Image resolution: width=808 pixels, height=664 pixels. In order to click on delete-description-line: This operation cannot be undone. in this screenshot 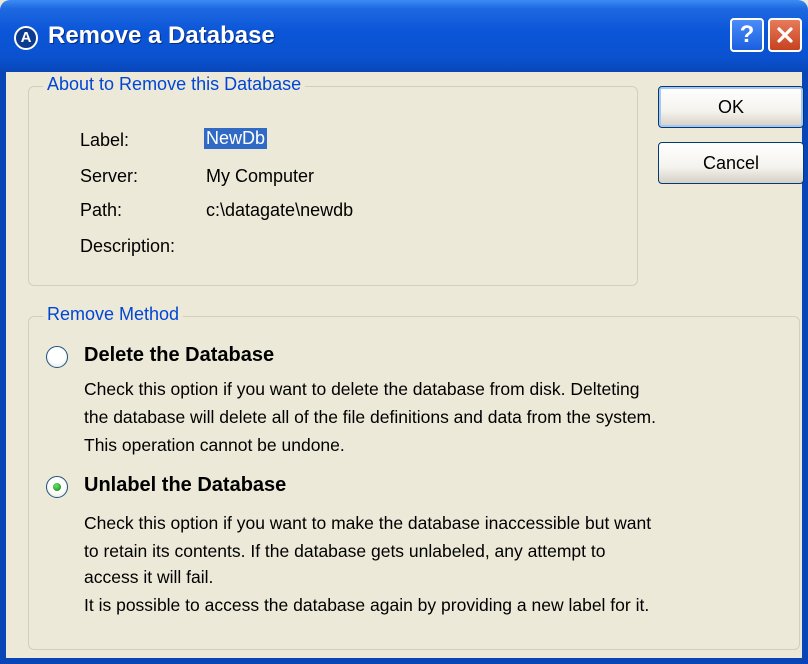, I will do `click(214, 445)`.